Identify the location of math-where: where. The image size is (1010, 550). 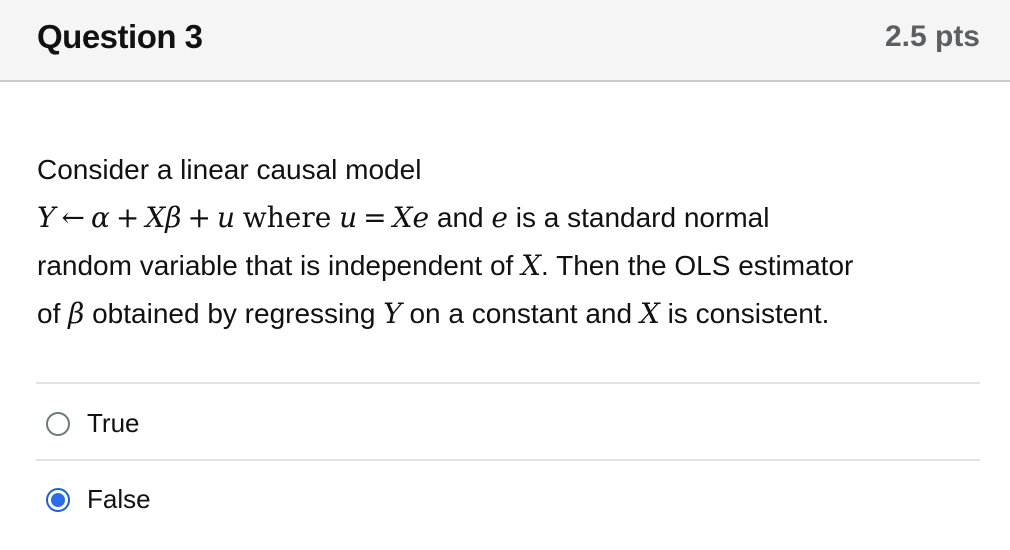
(287, 217).